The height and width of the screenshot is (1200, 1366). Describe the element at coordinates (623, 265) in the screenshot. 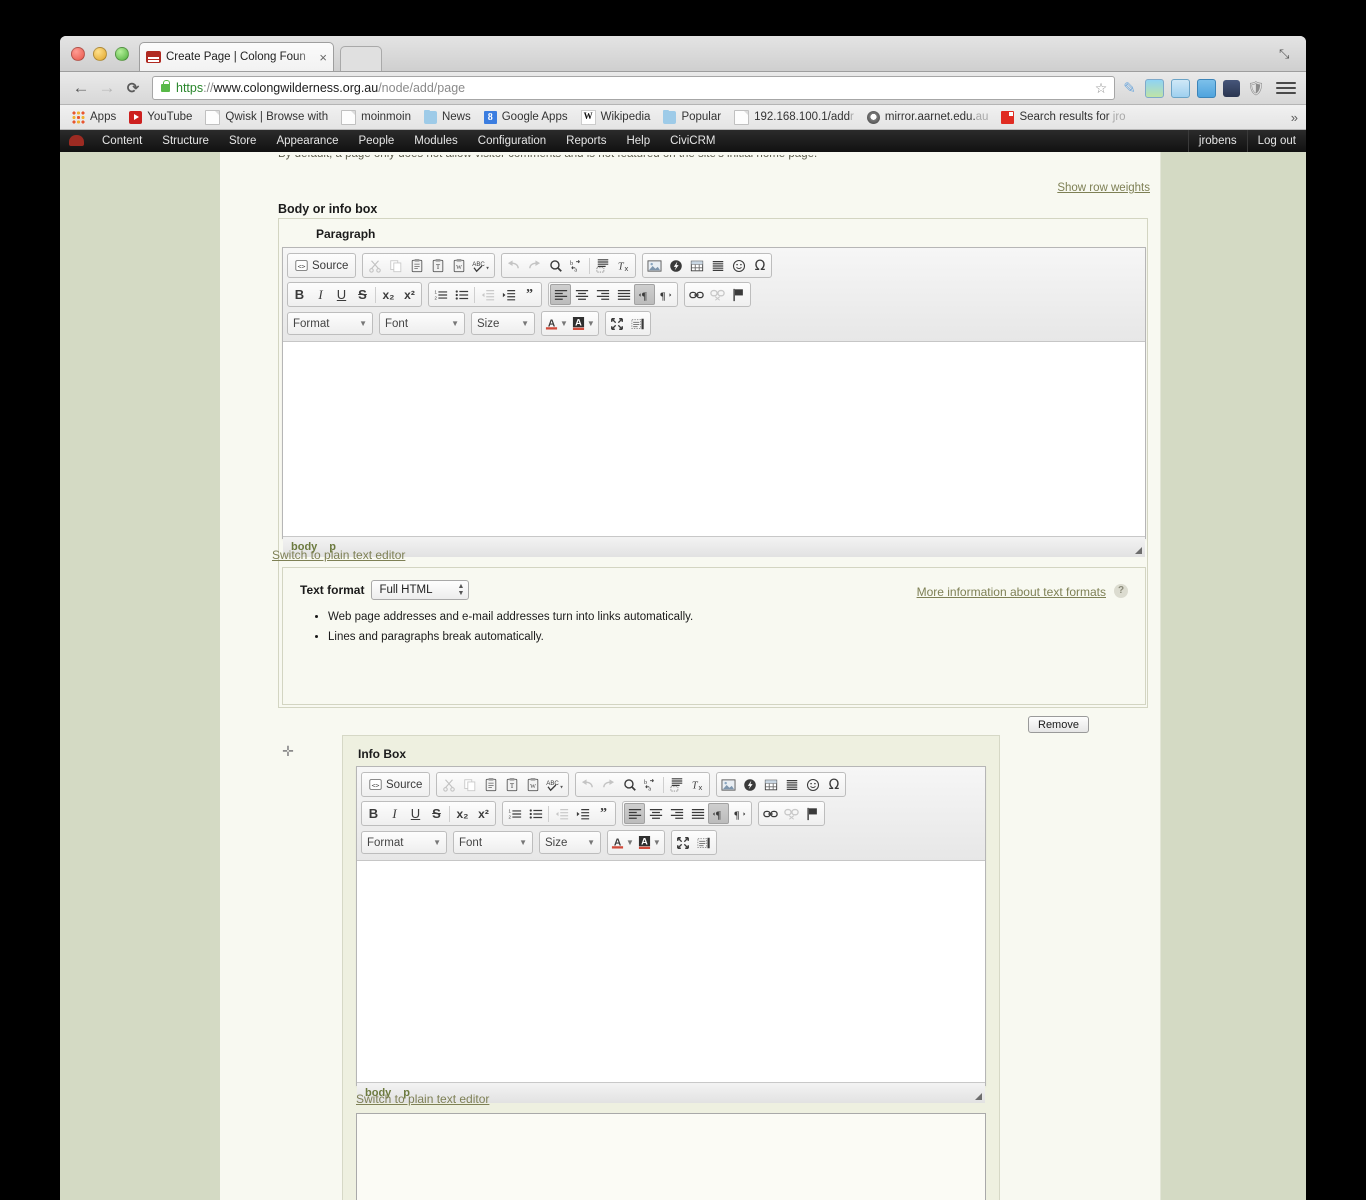

I see `remove-format-button: Tx` at that location.